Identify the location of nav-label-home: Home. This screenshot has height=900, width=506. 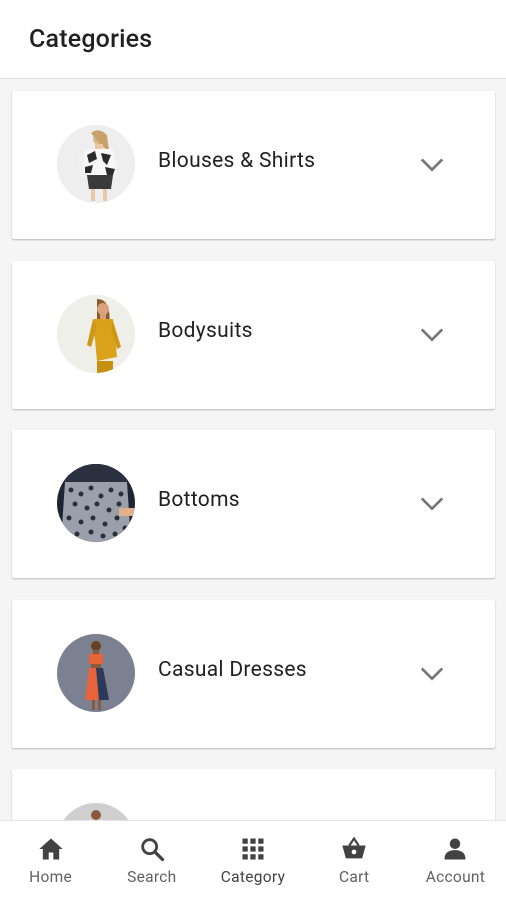
(51, 877).